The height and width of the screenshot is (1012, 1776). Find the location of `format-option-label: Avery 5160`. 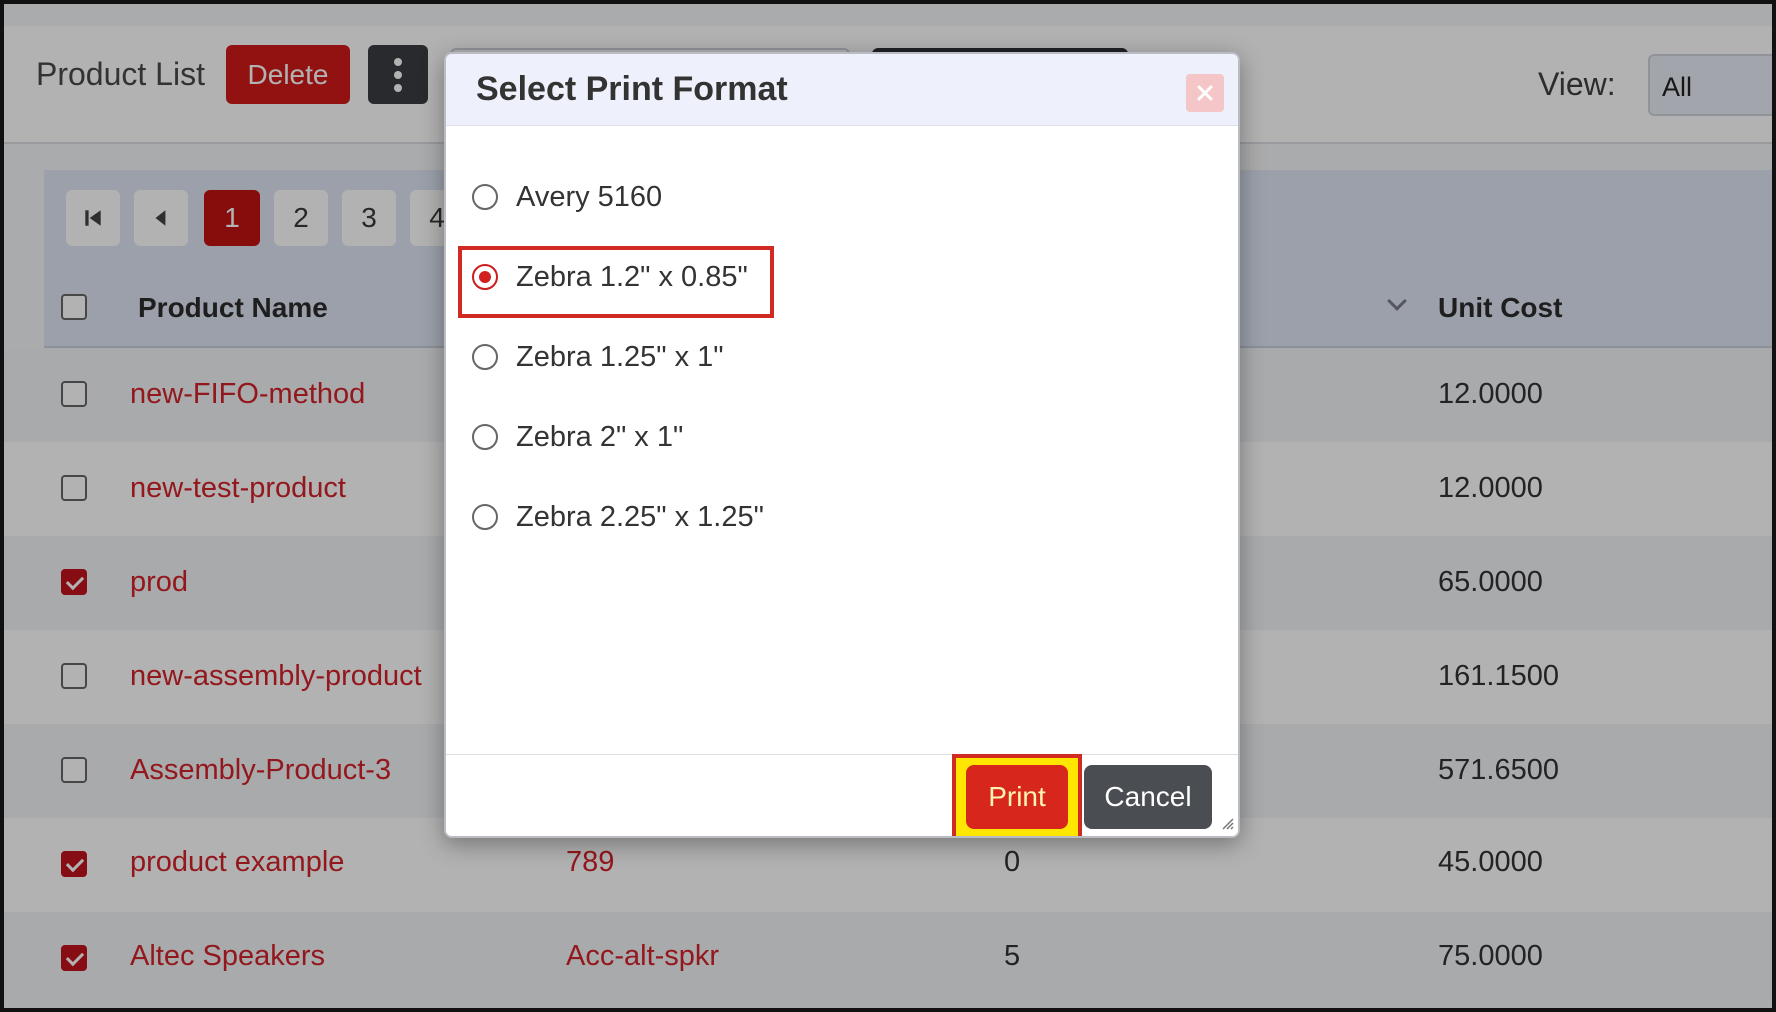

format-option-label: Avery 5160 is located at coordinates (589, 196).